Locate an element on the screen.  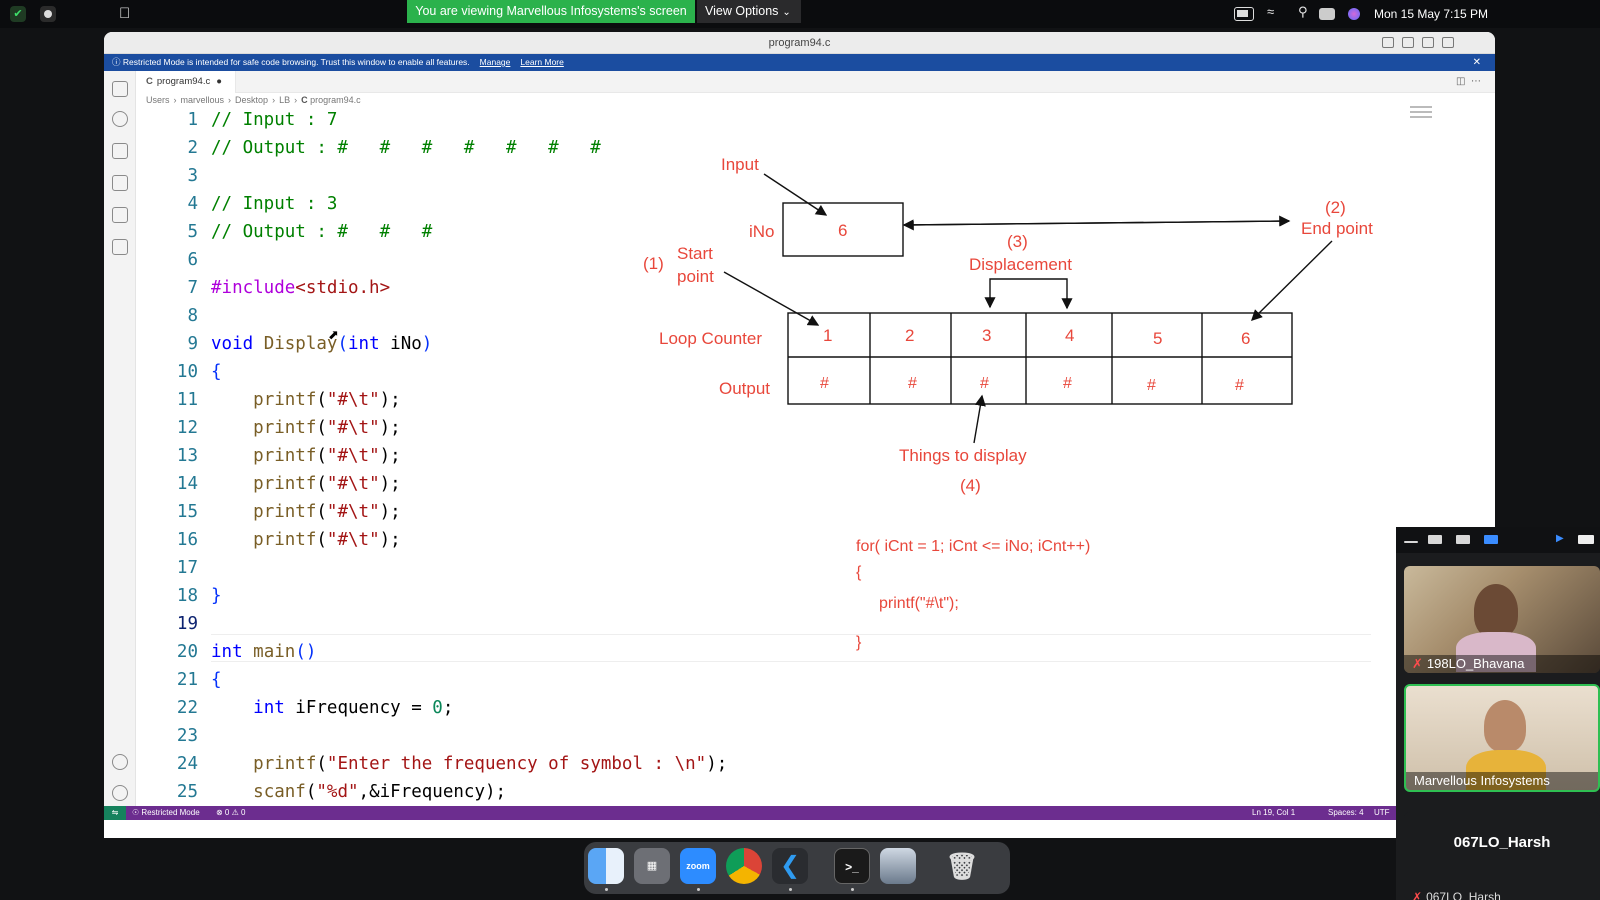
counter-cell: 1 is located at coordinates (827, 335).